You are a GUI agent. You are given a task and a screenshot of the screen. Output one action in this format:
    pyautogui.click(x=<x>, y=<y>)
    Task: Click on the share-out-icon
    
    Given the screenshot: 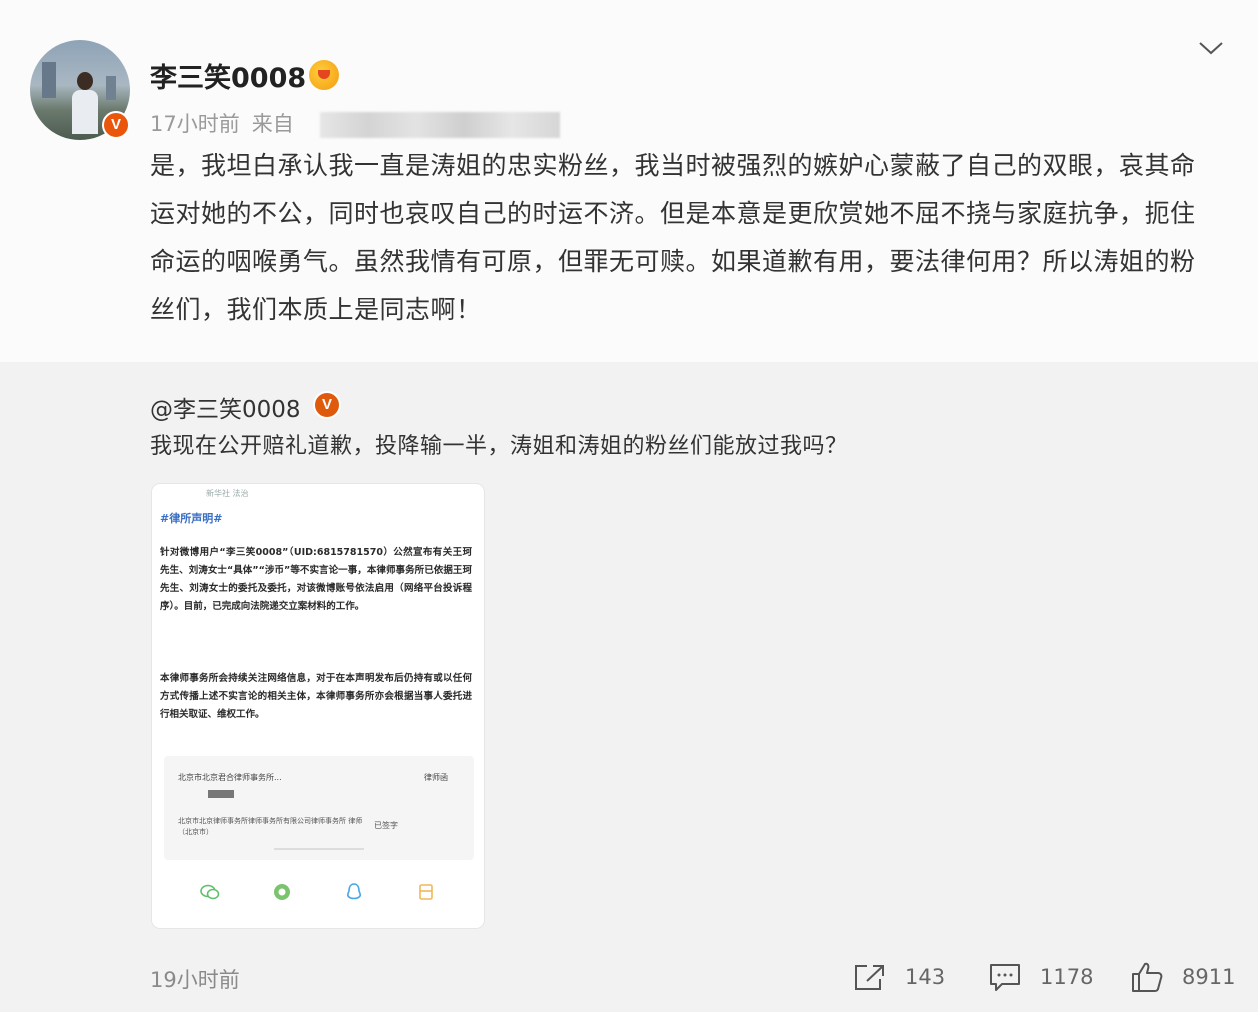 What is the action you would take?
    pyautogui.click(x=869, y=977)
    